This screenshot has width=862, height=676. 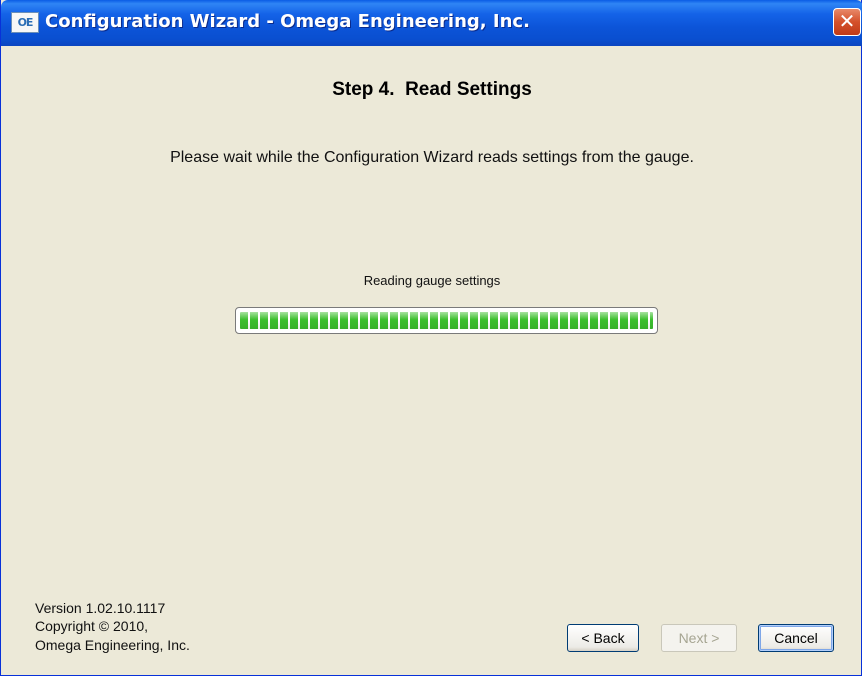 I want to click on progress-bar, so click(x=446, y=320).